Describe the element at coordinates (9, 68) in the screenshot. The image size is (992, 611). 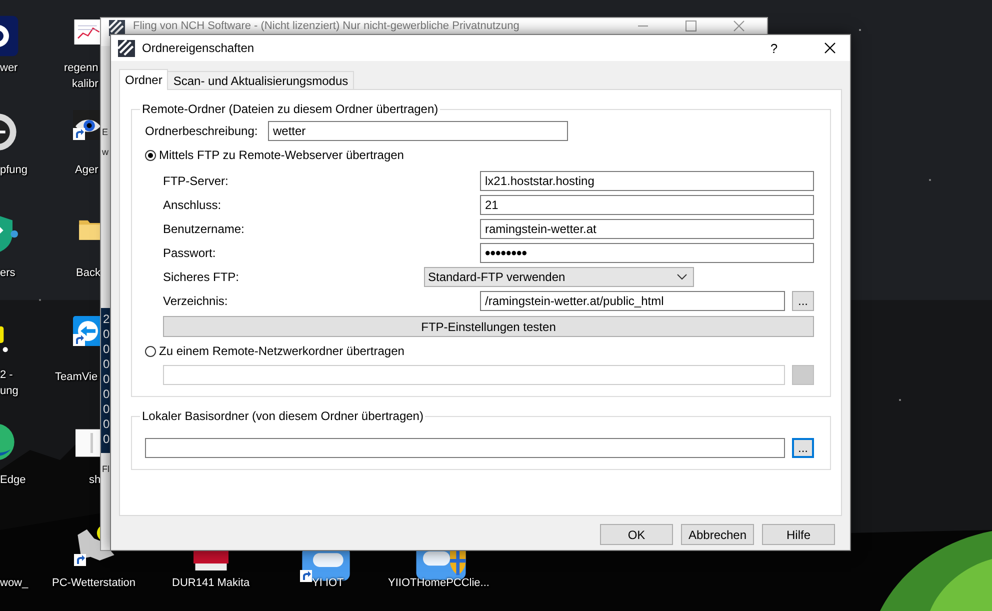
I see `desktop-icon-label: wer` at that location.